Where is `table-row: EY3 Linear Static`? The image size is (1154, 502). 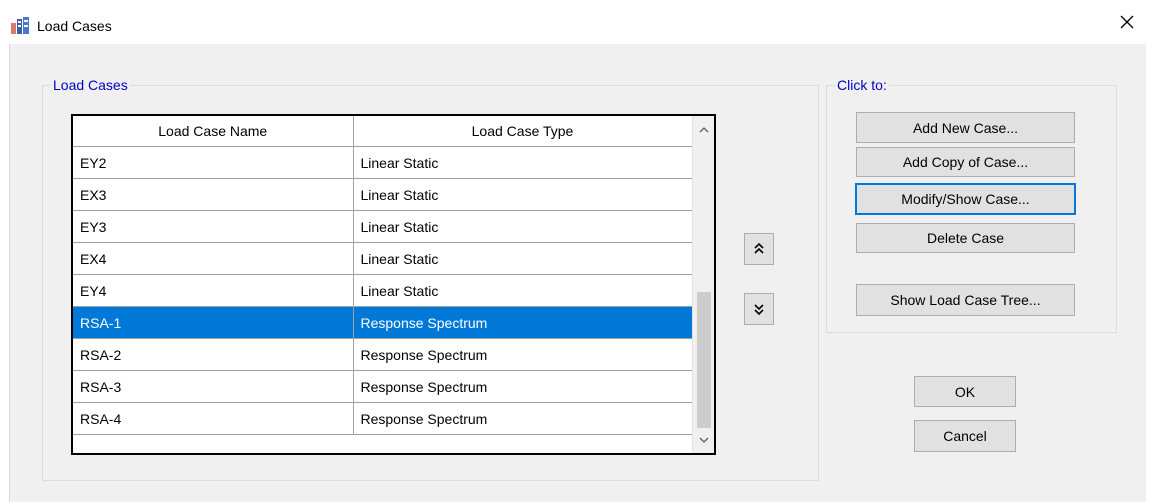 table-row: EY3 Linear Static is located at coordinates (383, 226).